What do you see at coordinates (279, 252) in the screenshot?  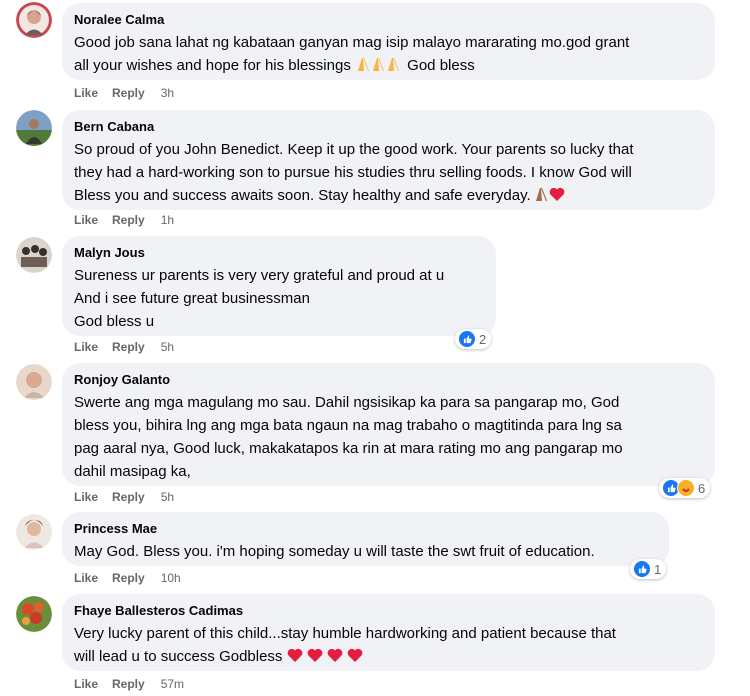 I see `comment-author: Malyn Jous` at bounding box center [279, 252].